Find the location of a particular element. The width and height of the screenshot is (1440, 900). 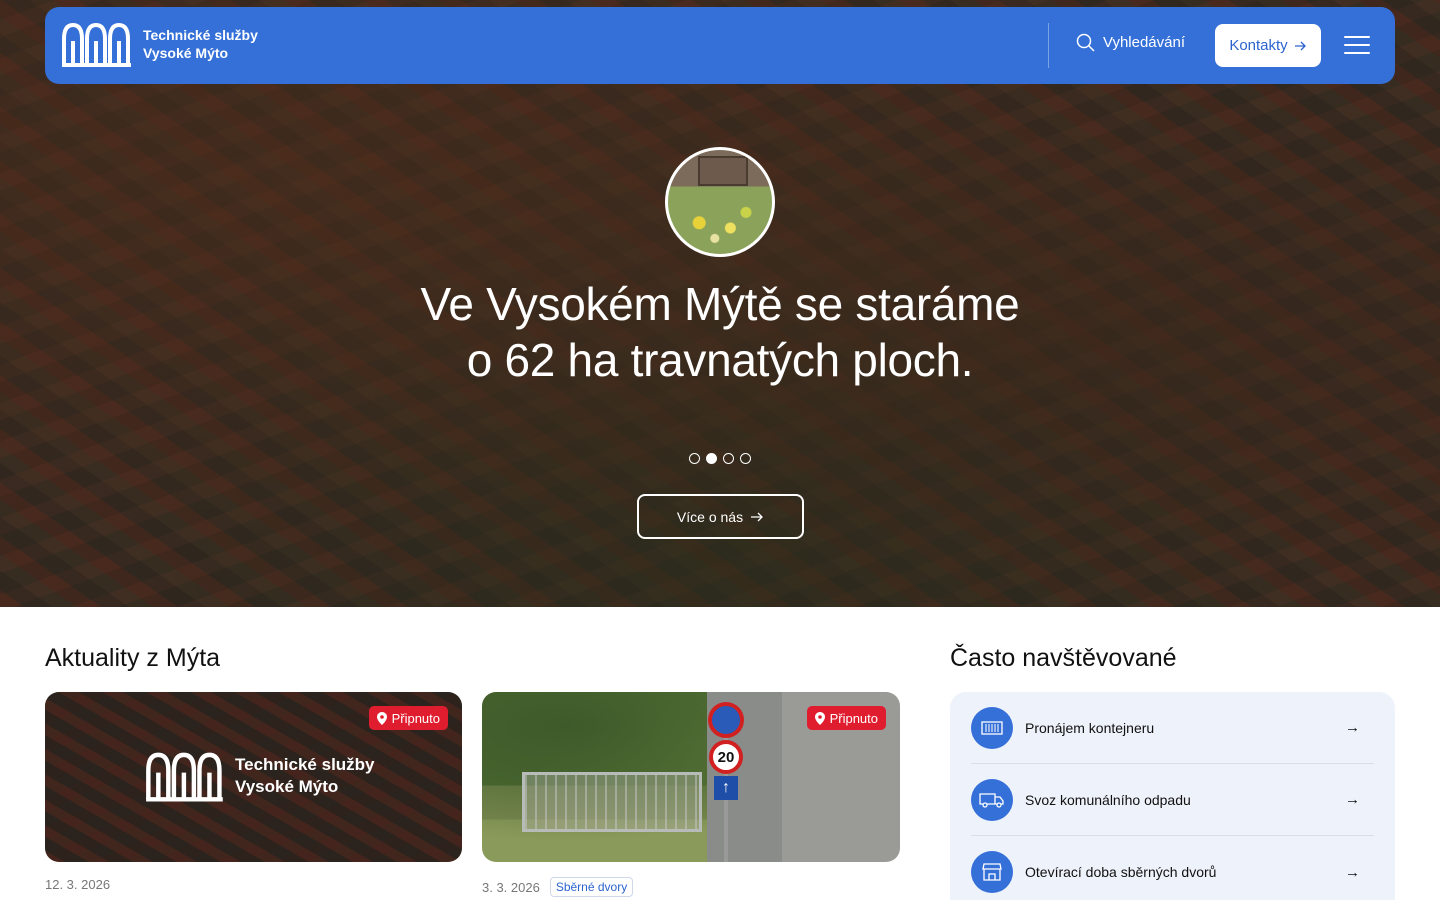

site-logo: Technické služby Vysoké Mýto is located at coordinates (159, 44).